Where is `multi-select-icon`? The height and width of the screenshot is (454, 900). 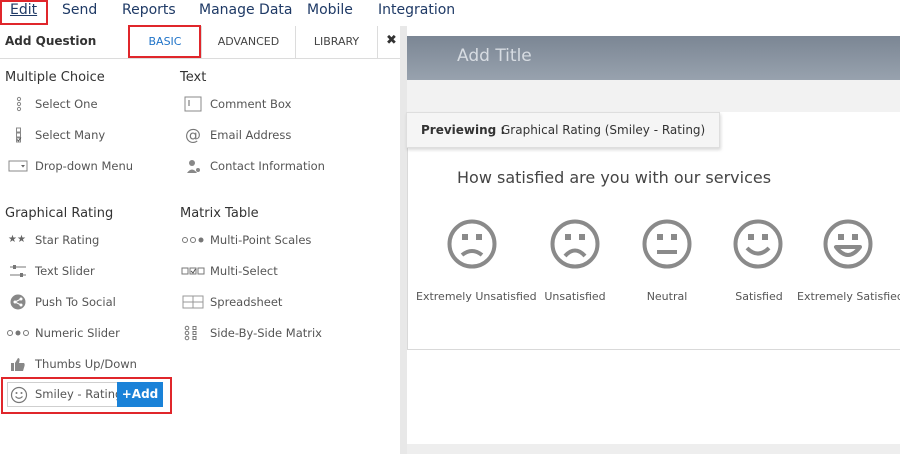 multi-select-icon is located at coordinates (194, 271).